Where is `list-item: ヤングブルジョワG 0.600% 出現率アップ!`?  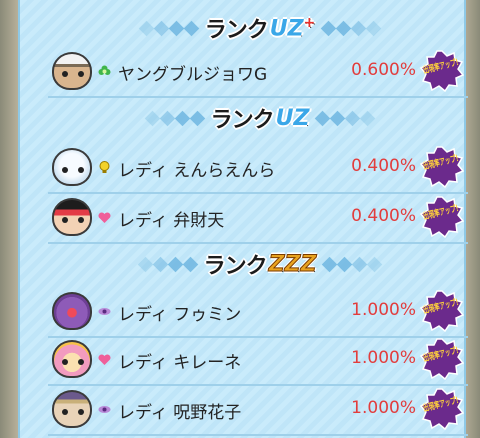 list-item: ヤングブルジョワG 0.600% 出現率アップ! is located at coordinates (262, 74).